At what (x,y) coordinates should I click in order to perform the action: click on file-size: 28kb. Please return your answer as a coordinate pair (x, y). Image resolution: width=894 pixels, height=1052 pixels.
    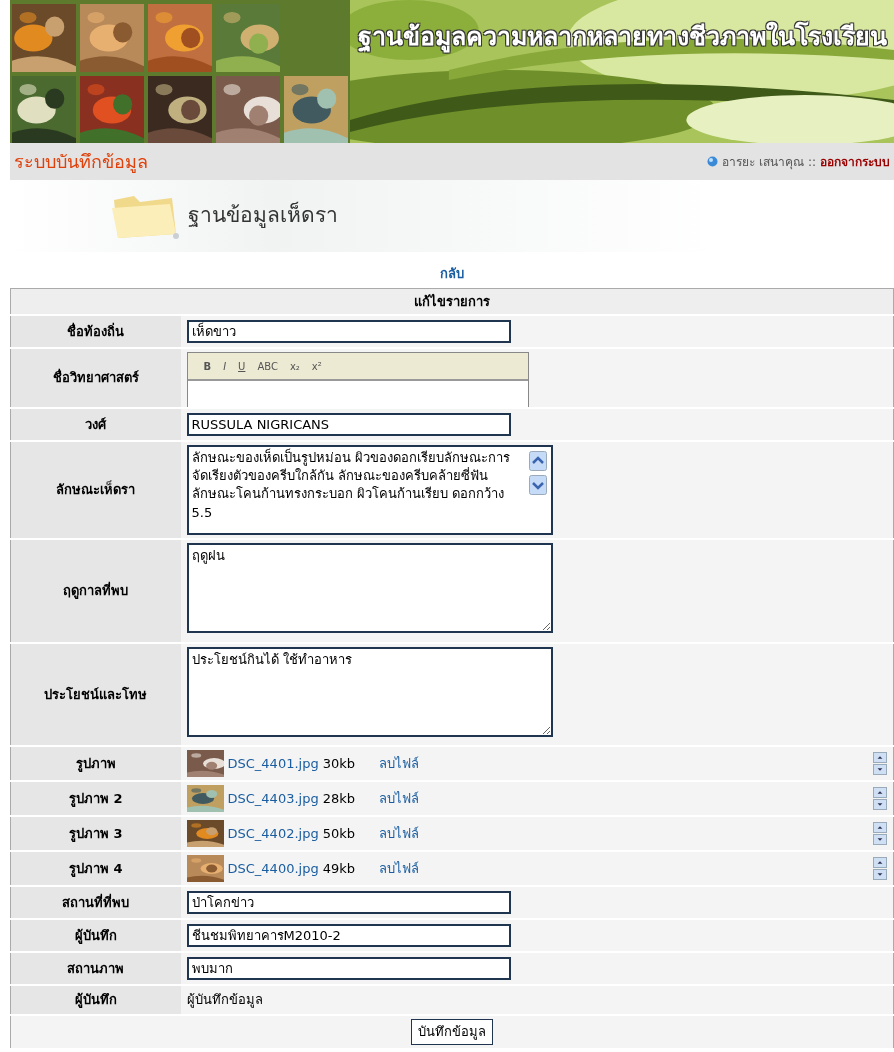
    Looking at the image, I should click on (338, 798).